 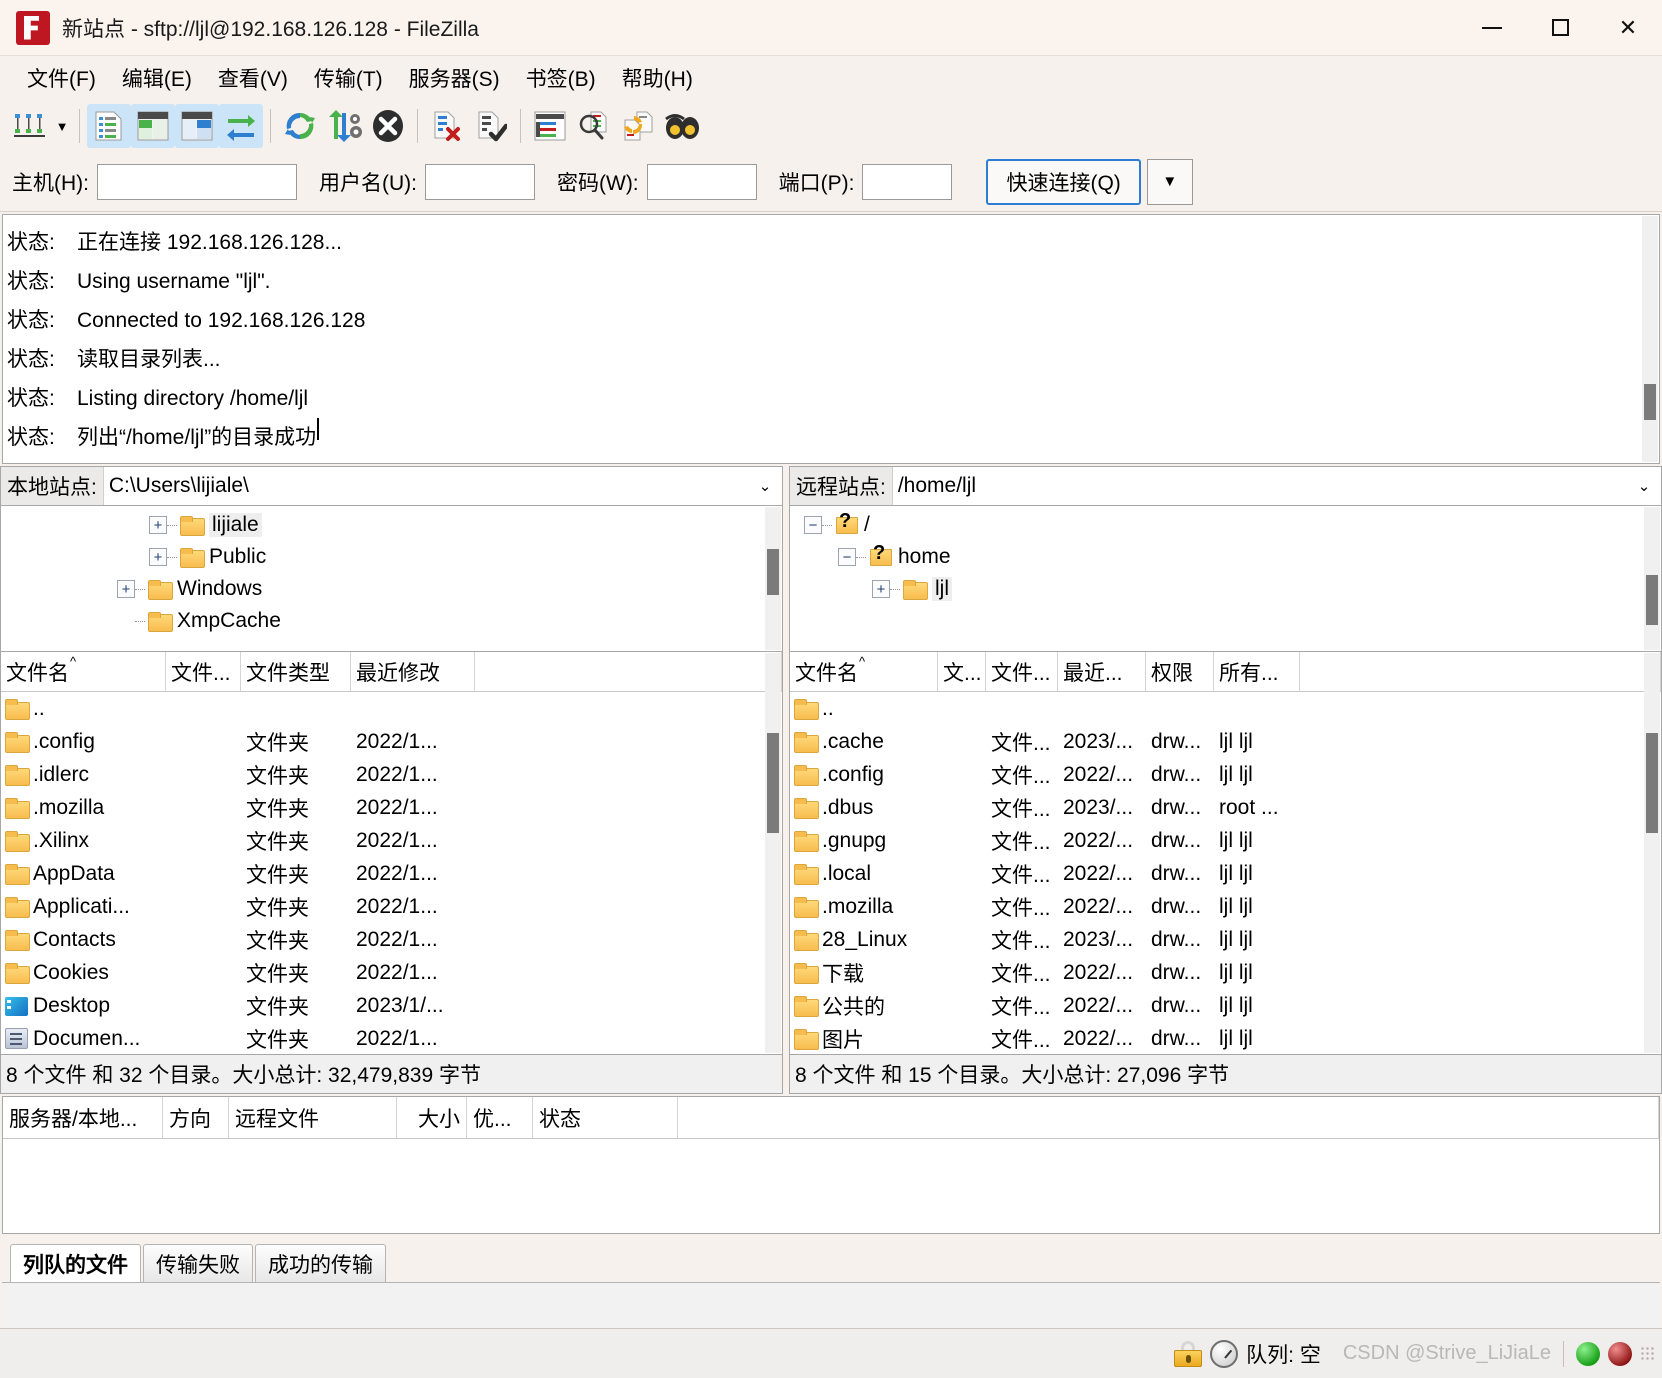 What do you see at coordinates (1260, 486) in the screenshot?
I see `remote-site-path: /home/ljl` at bounding box center [1260, 486].